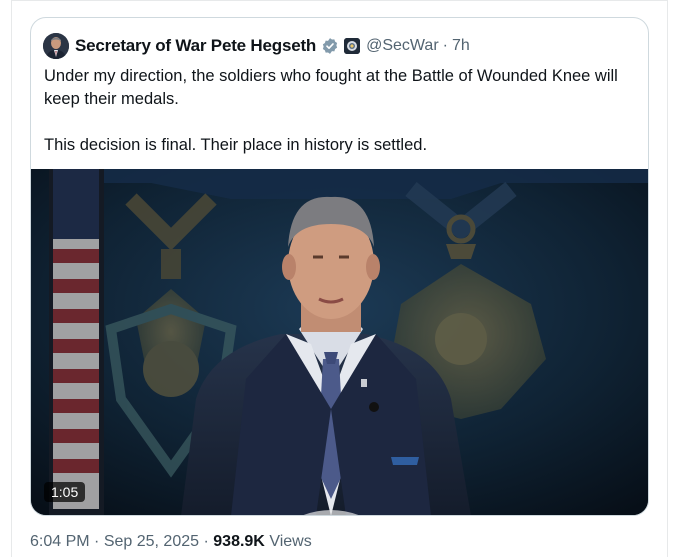 The height and width of the screenshot is (557, 680). What do you see at coordinates (65, 492) in the screenshot?
I see `video-duration-badge: 1:05` at bounding box center [65, 492].